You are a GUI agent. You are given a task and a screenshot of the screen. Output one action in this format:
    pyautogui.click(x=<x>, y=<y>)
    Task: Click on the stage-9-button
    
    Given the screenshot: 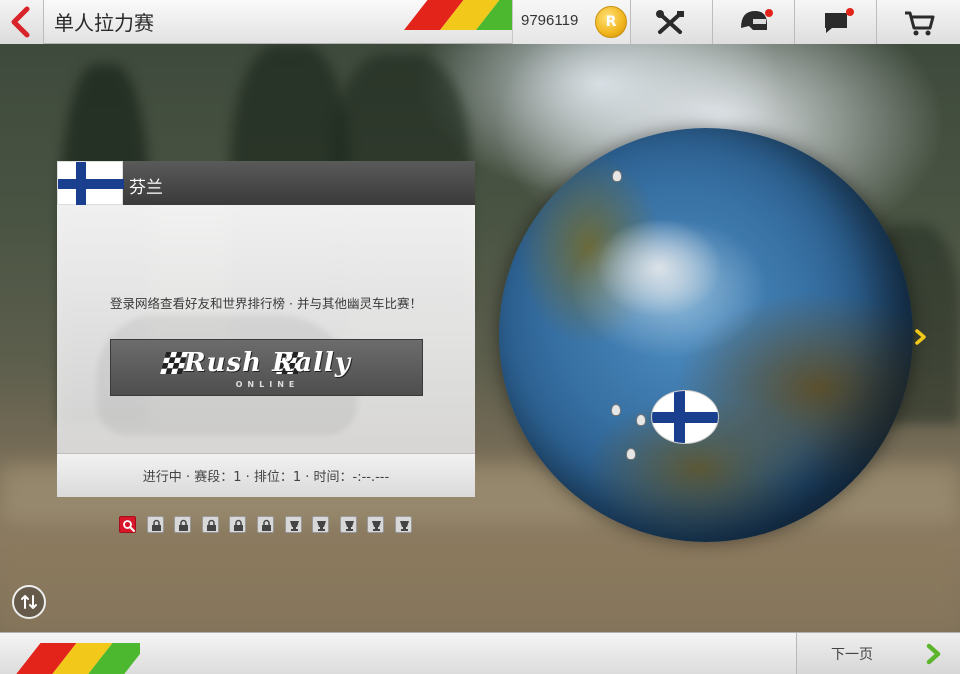 What is the action you would take?
    pyautogui.click(x=348, y=524)
    